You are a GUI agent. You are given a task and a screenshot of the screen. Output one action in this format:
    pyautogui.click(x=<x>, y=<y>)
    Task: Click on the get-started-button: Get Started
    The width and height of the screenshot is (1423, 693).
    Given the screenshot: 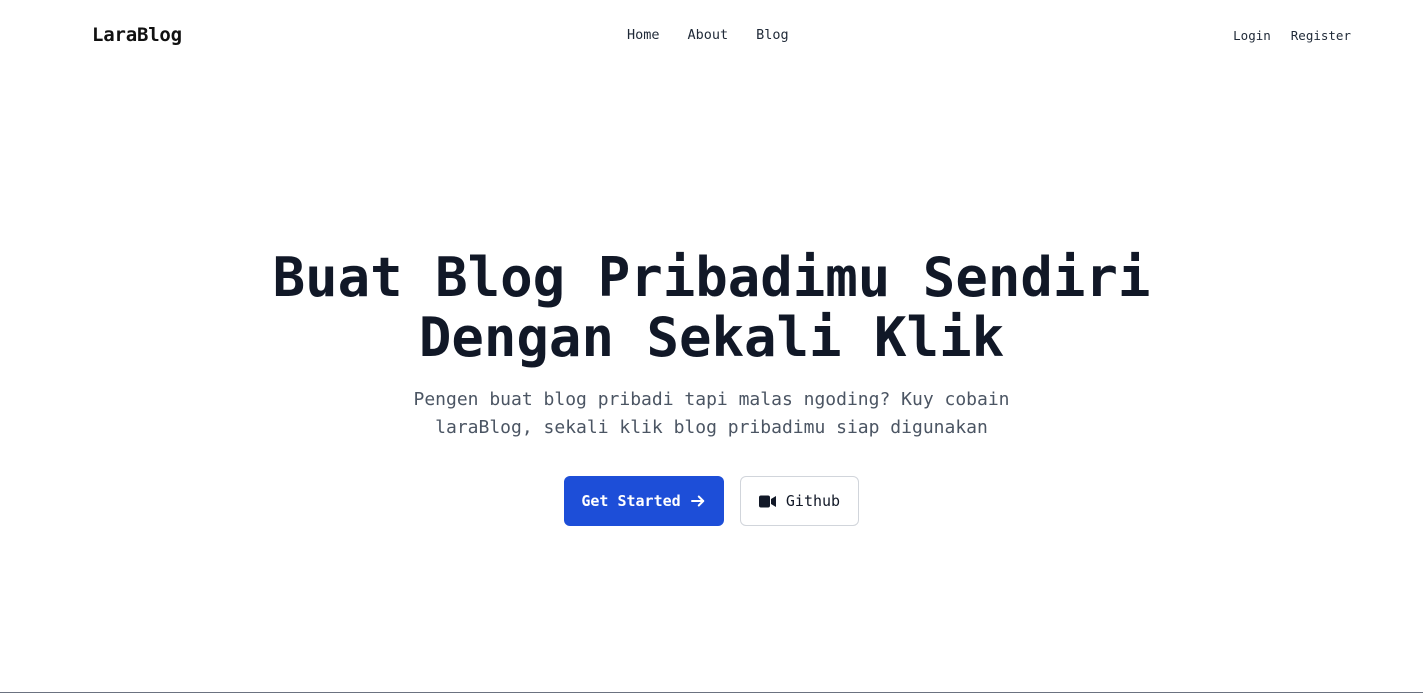 What is the action you would take?
    pyautogui.click(x=644, y=501)
    